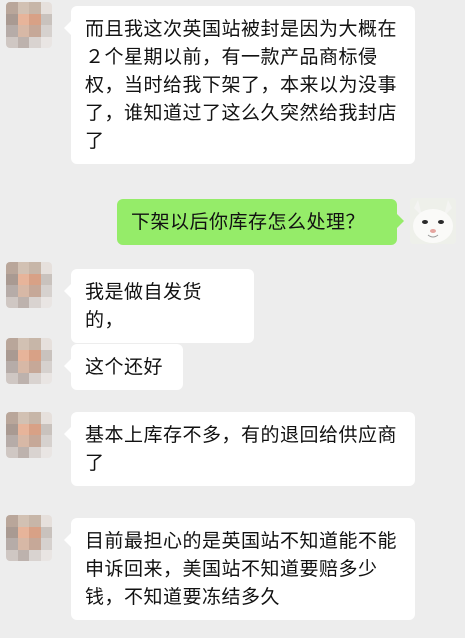 This screenshot has height=638, width=465. Describe the element at coordinates (123, 367) in the screenshot. I see `message-bubble-incoming: 这个还好` at that location.